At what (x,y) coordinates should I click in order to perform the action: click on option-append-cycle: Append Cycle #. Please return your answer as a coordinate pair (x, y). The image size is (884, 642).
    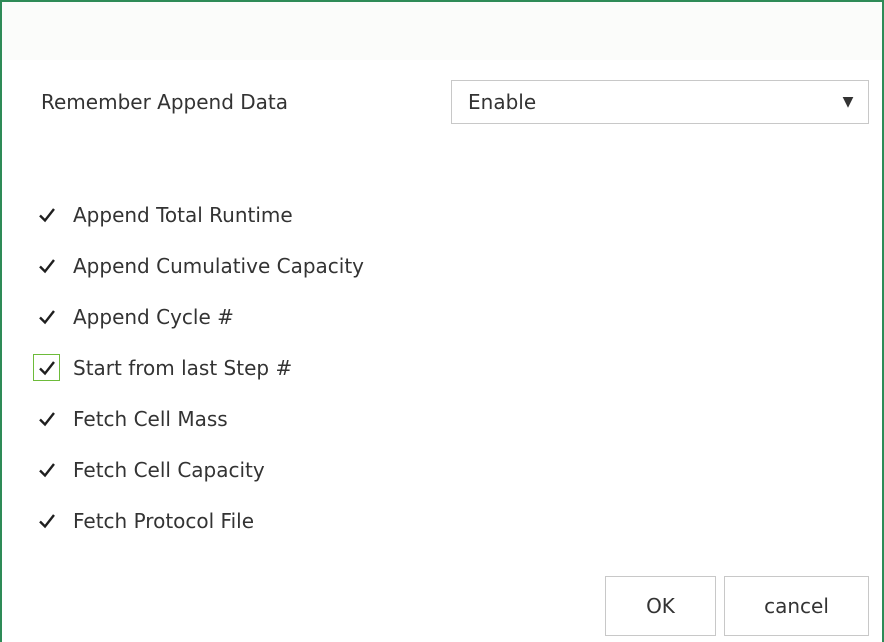
    Looking at the image, I should click on (198, 316).